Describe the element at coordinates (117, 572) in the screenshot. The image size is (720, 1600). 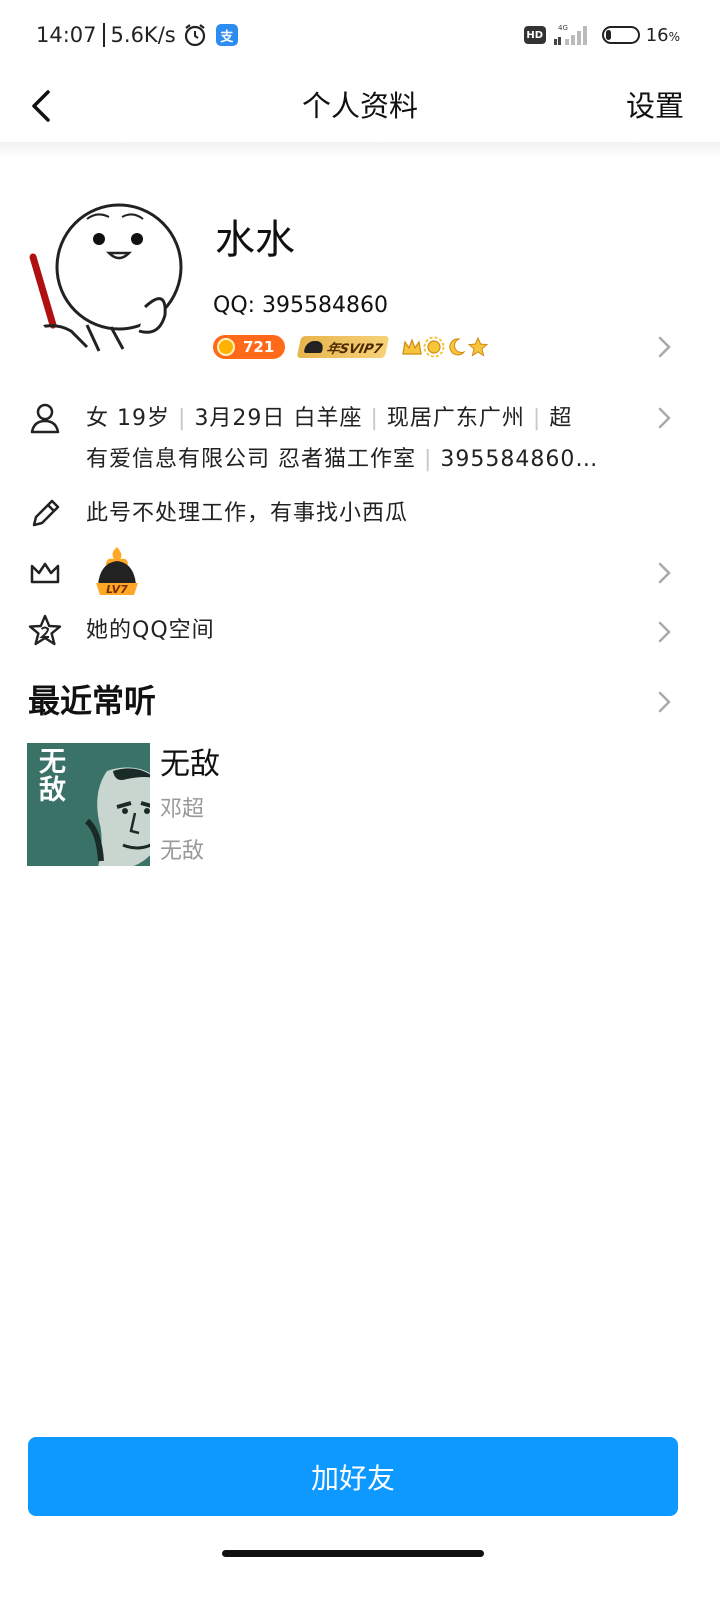
I see `svip-level-badge: LV7` at that location.